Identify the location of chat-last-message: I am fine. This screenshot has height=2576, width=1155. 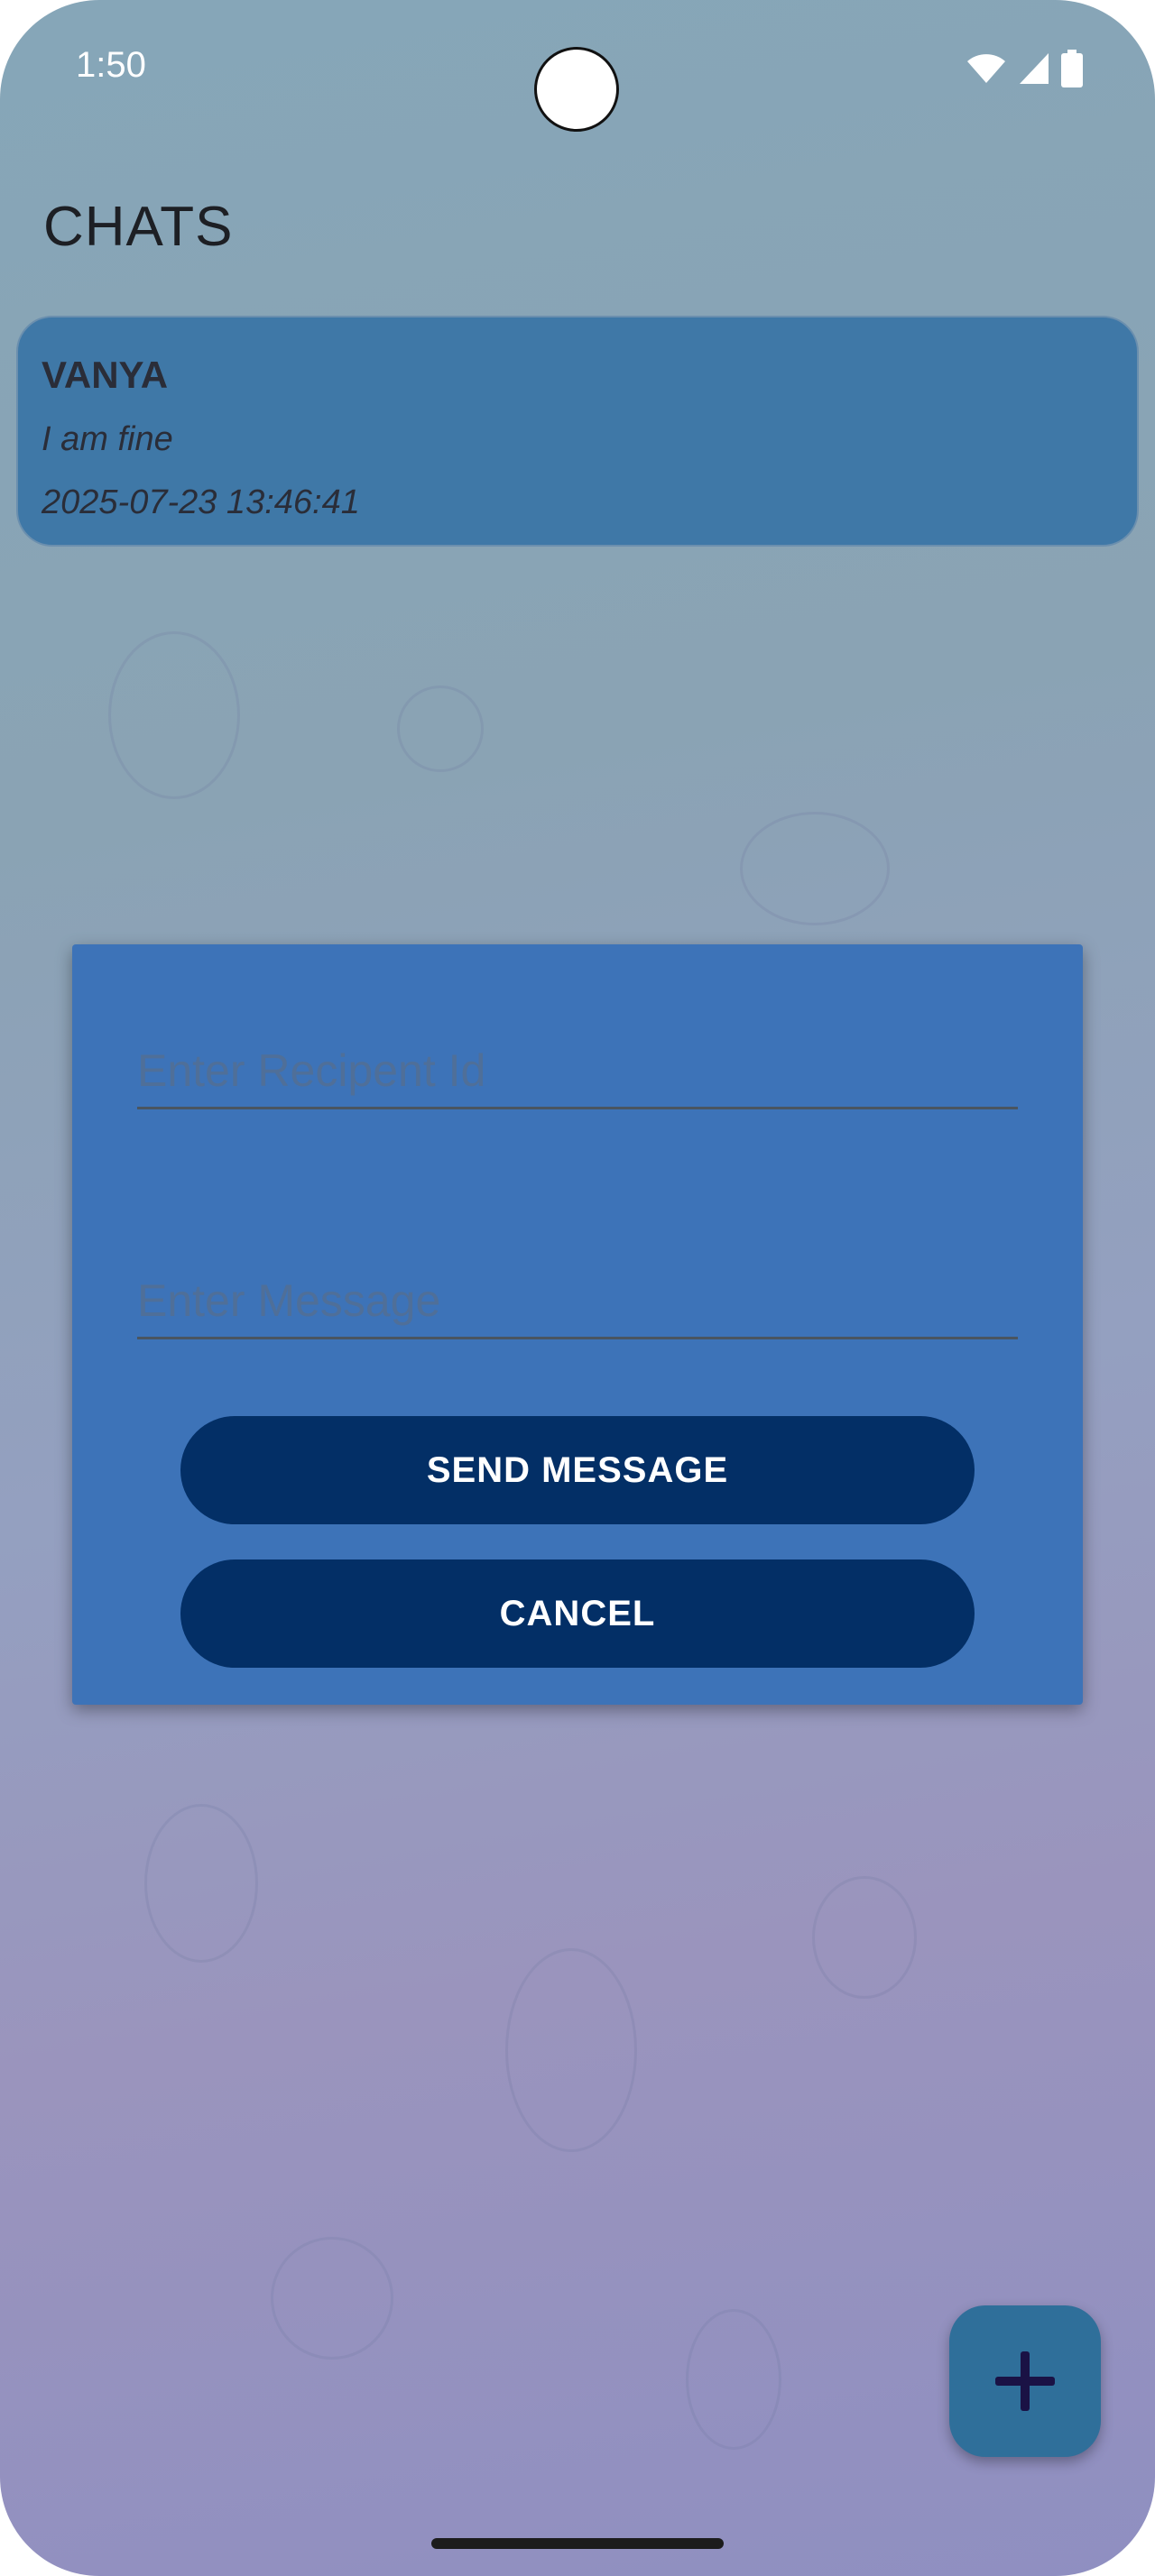
(107, 439).